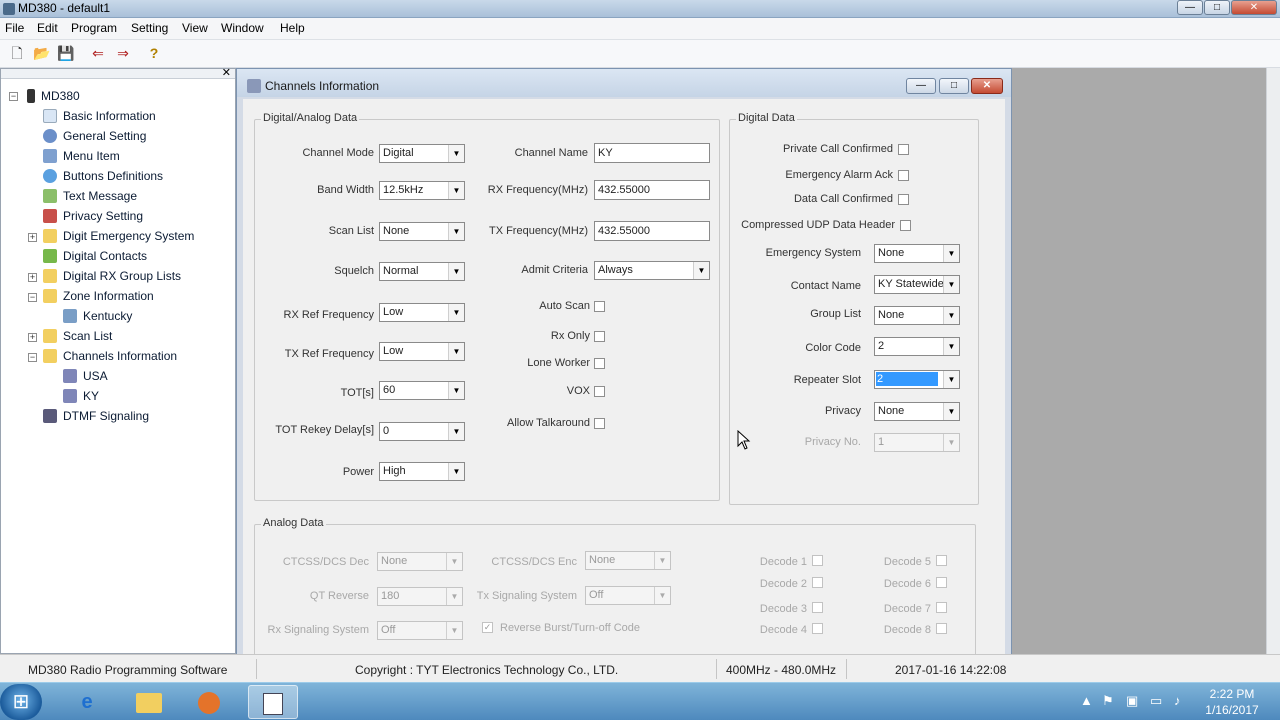 The width and height of the screenshot is (1280, 720). I want to click on ctcss-enc-select: None ▼, so click(628, 560).